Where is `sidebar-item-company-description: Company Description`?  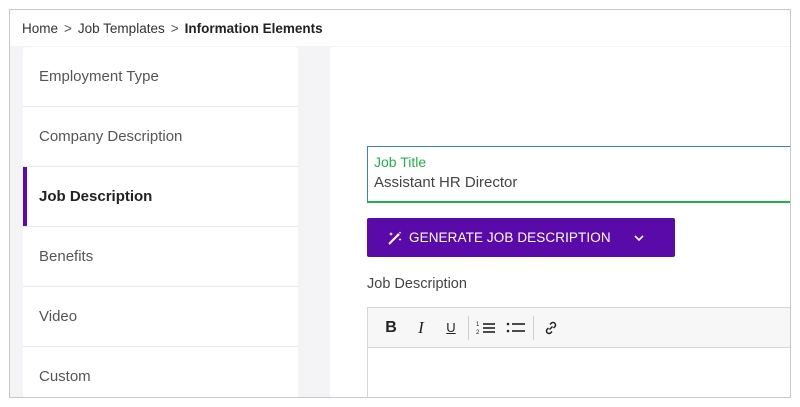 sidebar-item-company-description: Company Description is located at coordinates (160, 137).